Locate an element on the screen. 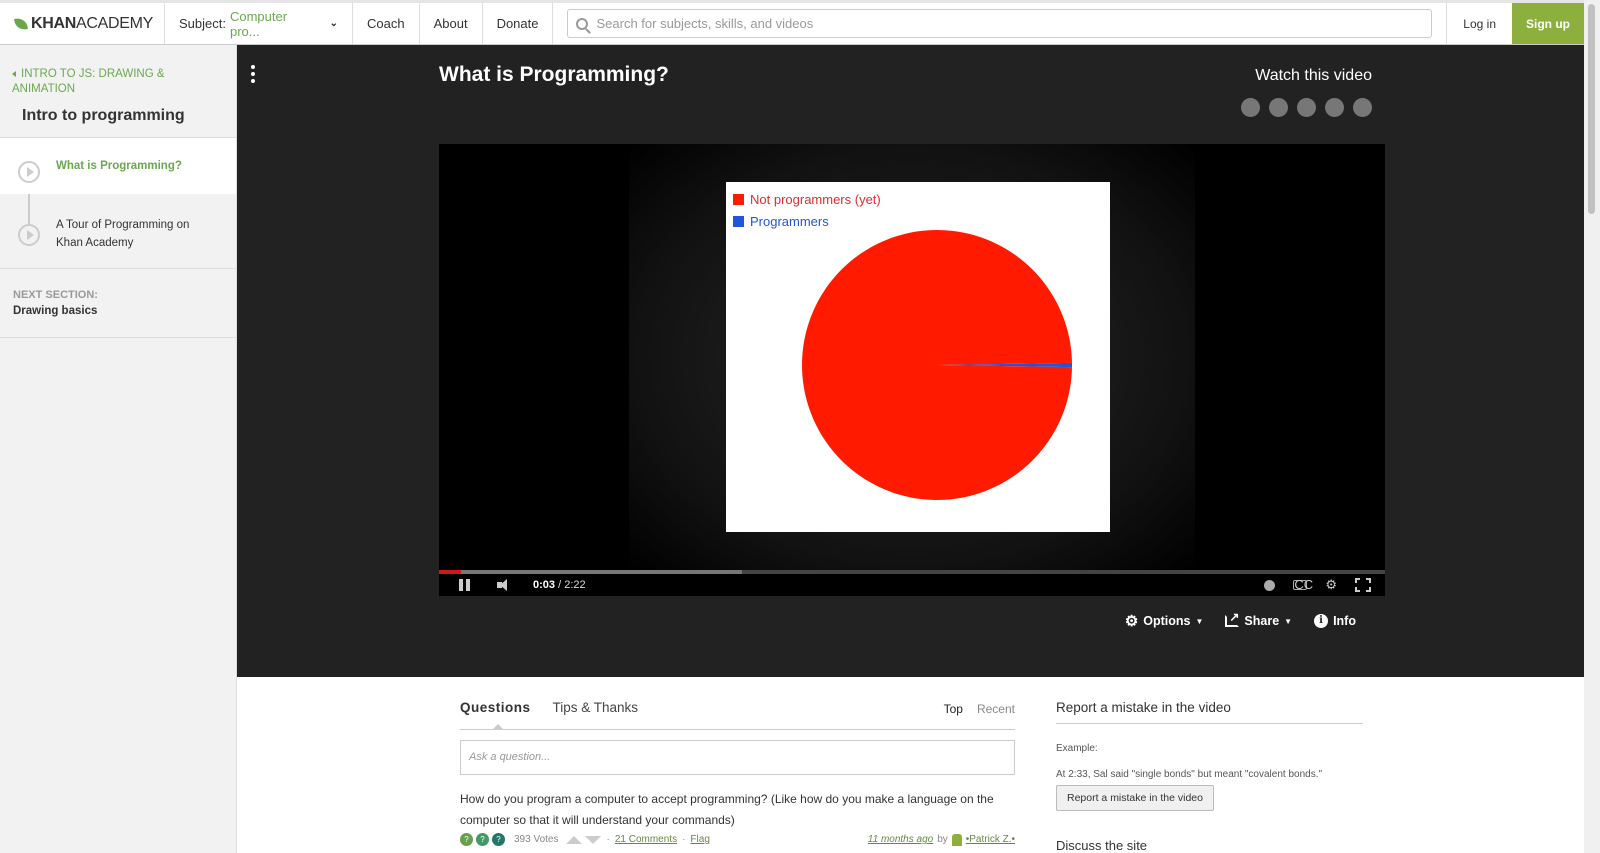 The height and width of the screenshot is (853, 1600). downvote-icon is located at coordinates (593, 839).